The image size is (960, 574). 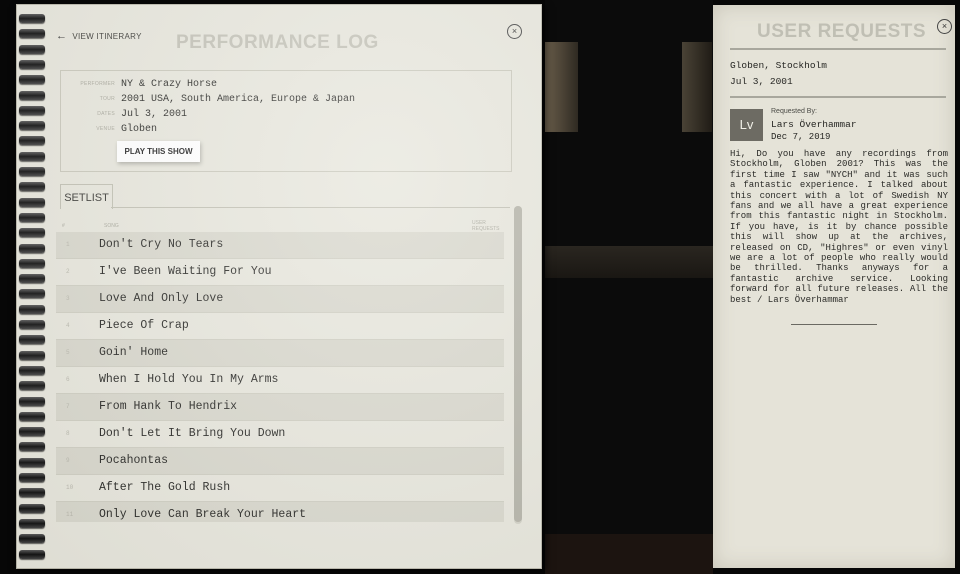 I want to click on song-row: 2 I've Been Waiting For You, so click(x=280, y=272).